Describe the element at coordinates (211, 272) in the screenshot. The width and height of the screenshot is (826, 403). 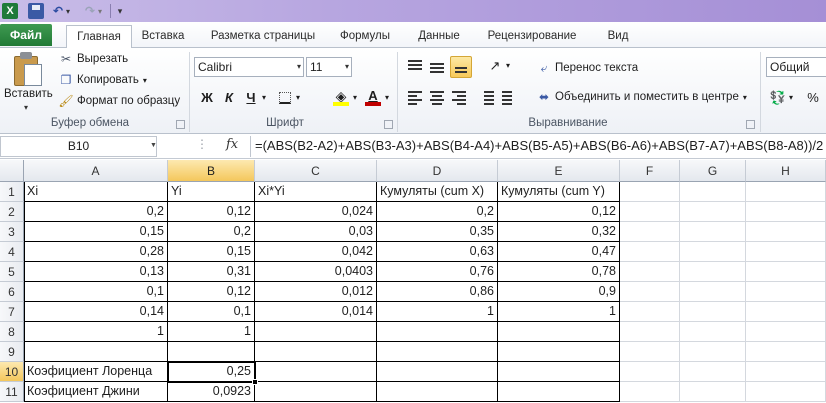
I see `cell-b5: 0,31` at that location.